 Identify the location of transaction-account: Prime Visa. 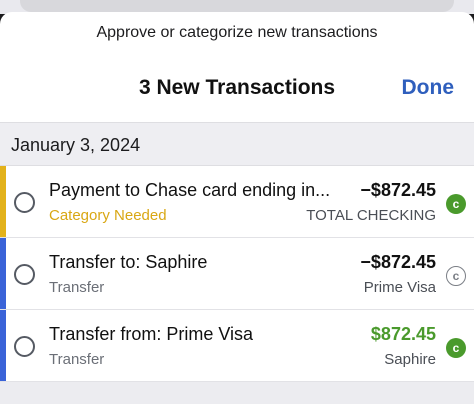
(399, 287).